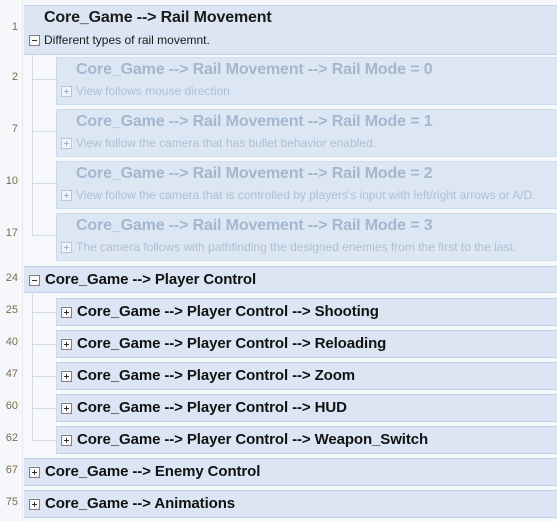  Describe the element at coordinates (11, 502) in the screenshot. I see `line-number: 75` at that location.